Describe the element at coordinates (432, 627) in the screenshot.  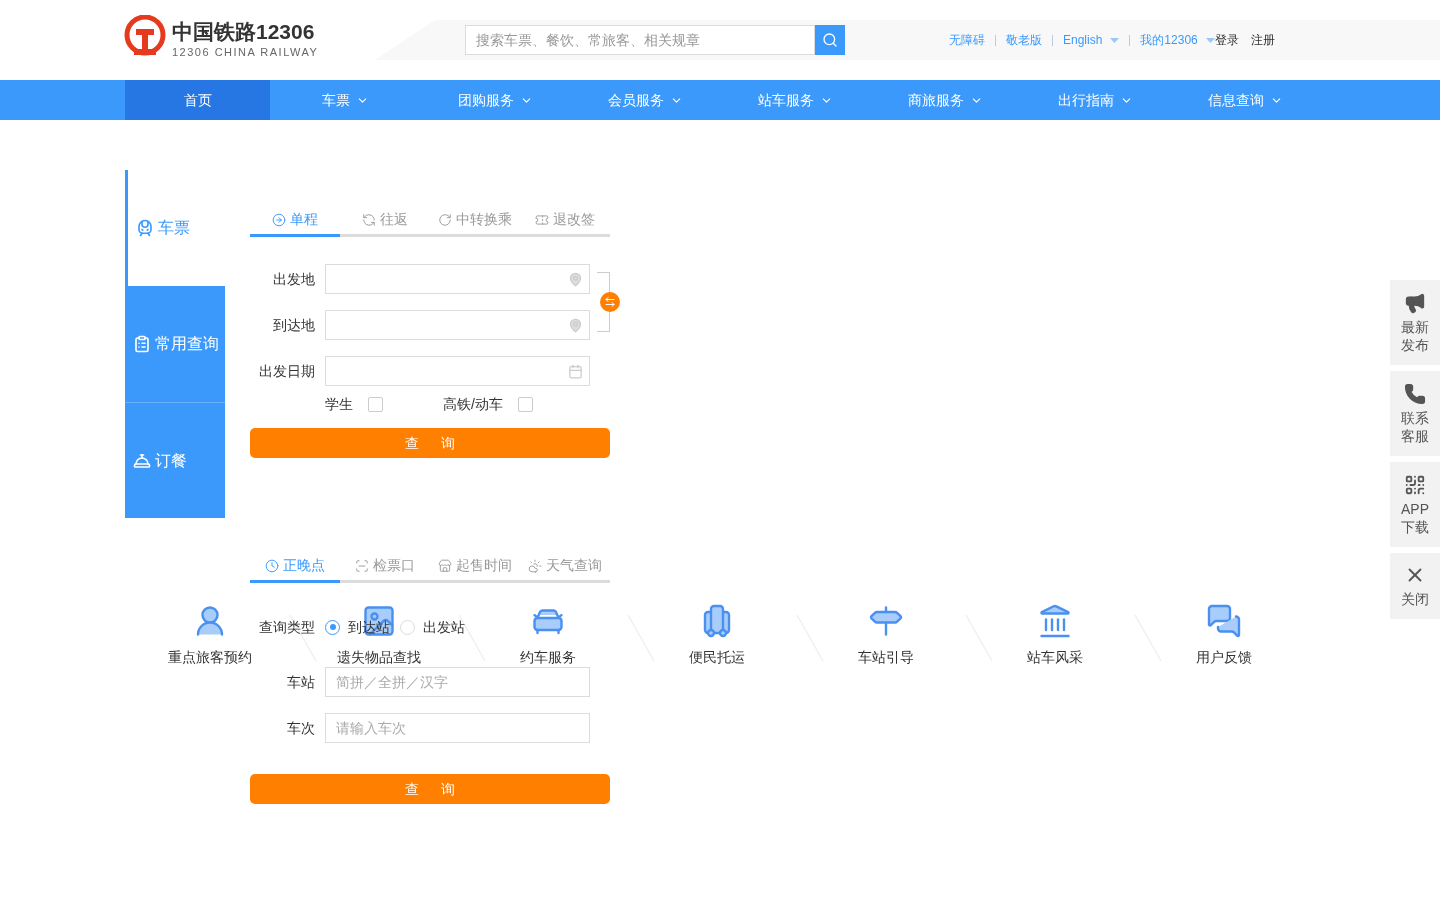
I see `radio-option: 出发站` at that location.